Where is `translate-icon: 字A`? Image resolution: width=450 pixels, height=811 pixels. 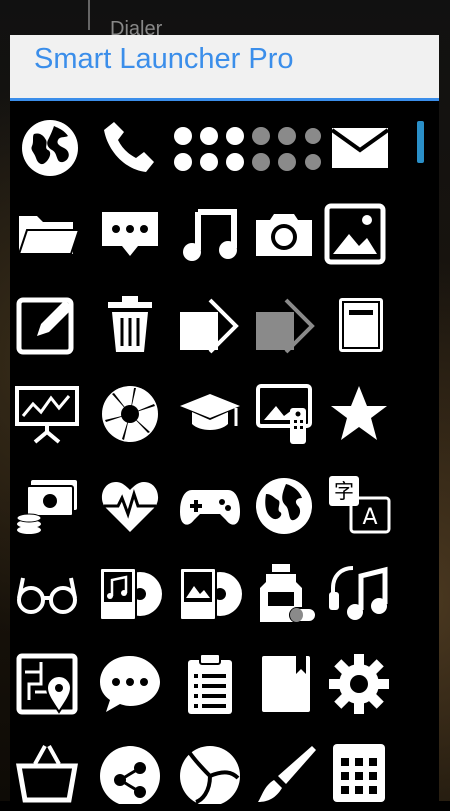
translate-icon: 字A is located at coordinates (359, 506).